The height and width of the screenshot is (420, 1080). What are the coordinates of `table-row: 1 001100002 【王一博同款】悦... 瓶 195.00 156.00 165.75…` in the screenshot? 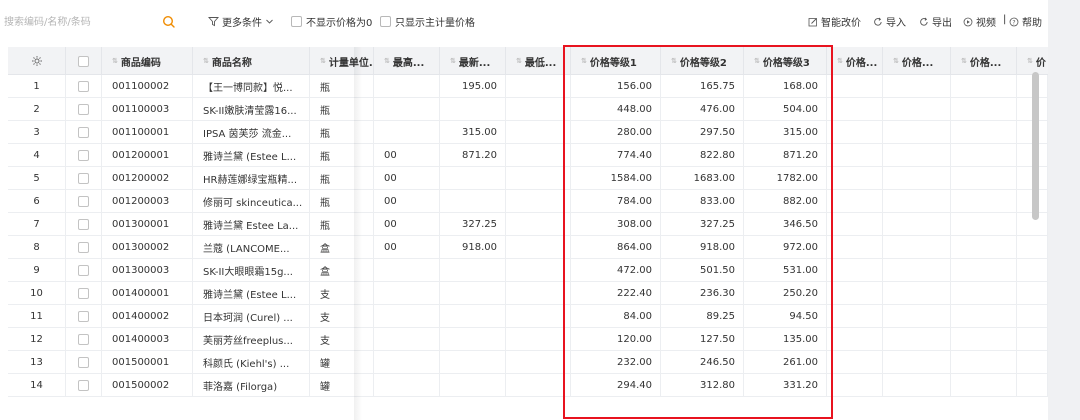 It's located at (528, 86).